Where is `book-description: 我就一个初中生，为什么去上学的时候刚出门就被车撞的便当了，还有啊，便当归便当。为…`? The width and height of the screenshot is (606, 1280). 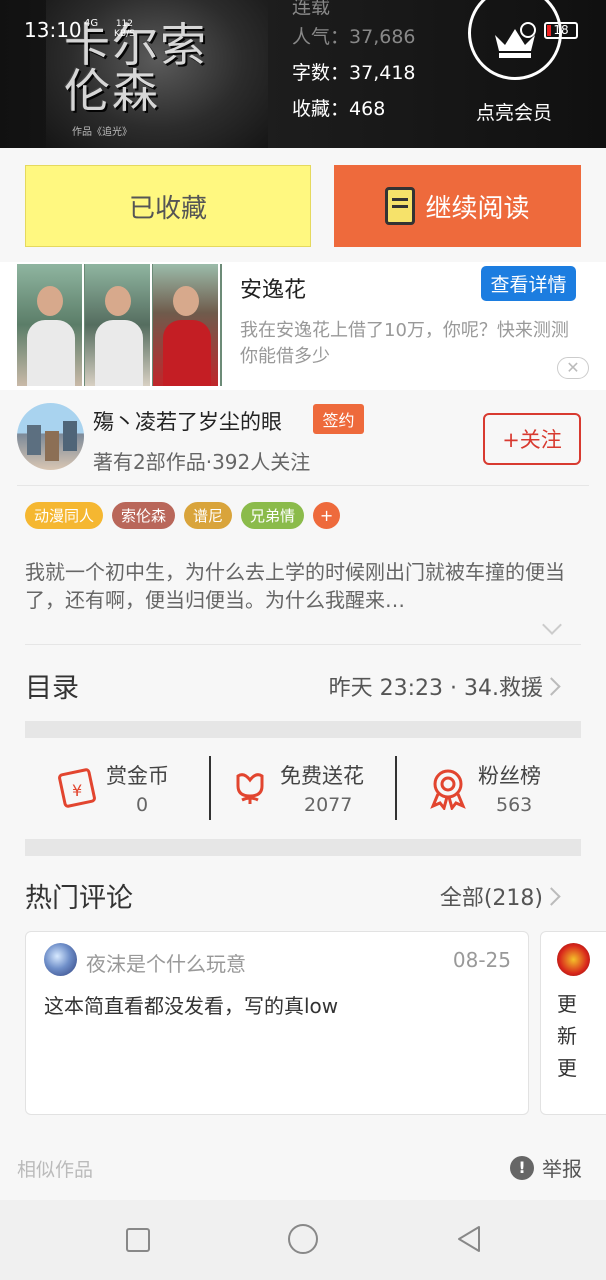
book-description: 我就一个初中生，为什么去上学的时候刚出门就被车撞的便当了，还有啊，便当归便当。为… is located at coordinates (303, 586).